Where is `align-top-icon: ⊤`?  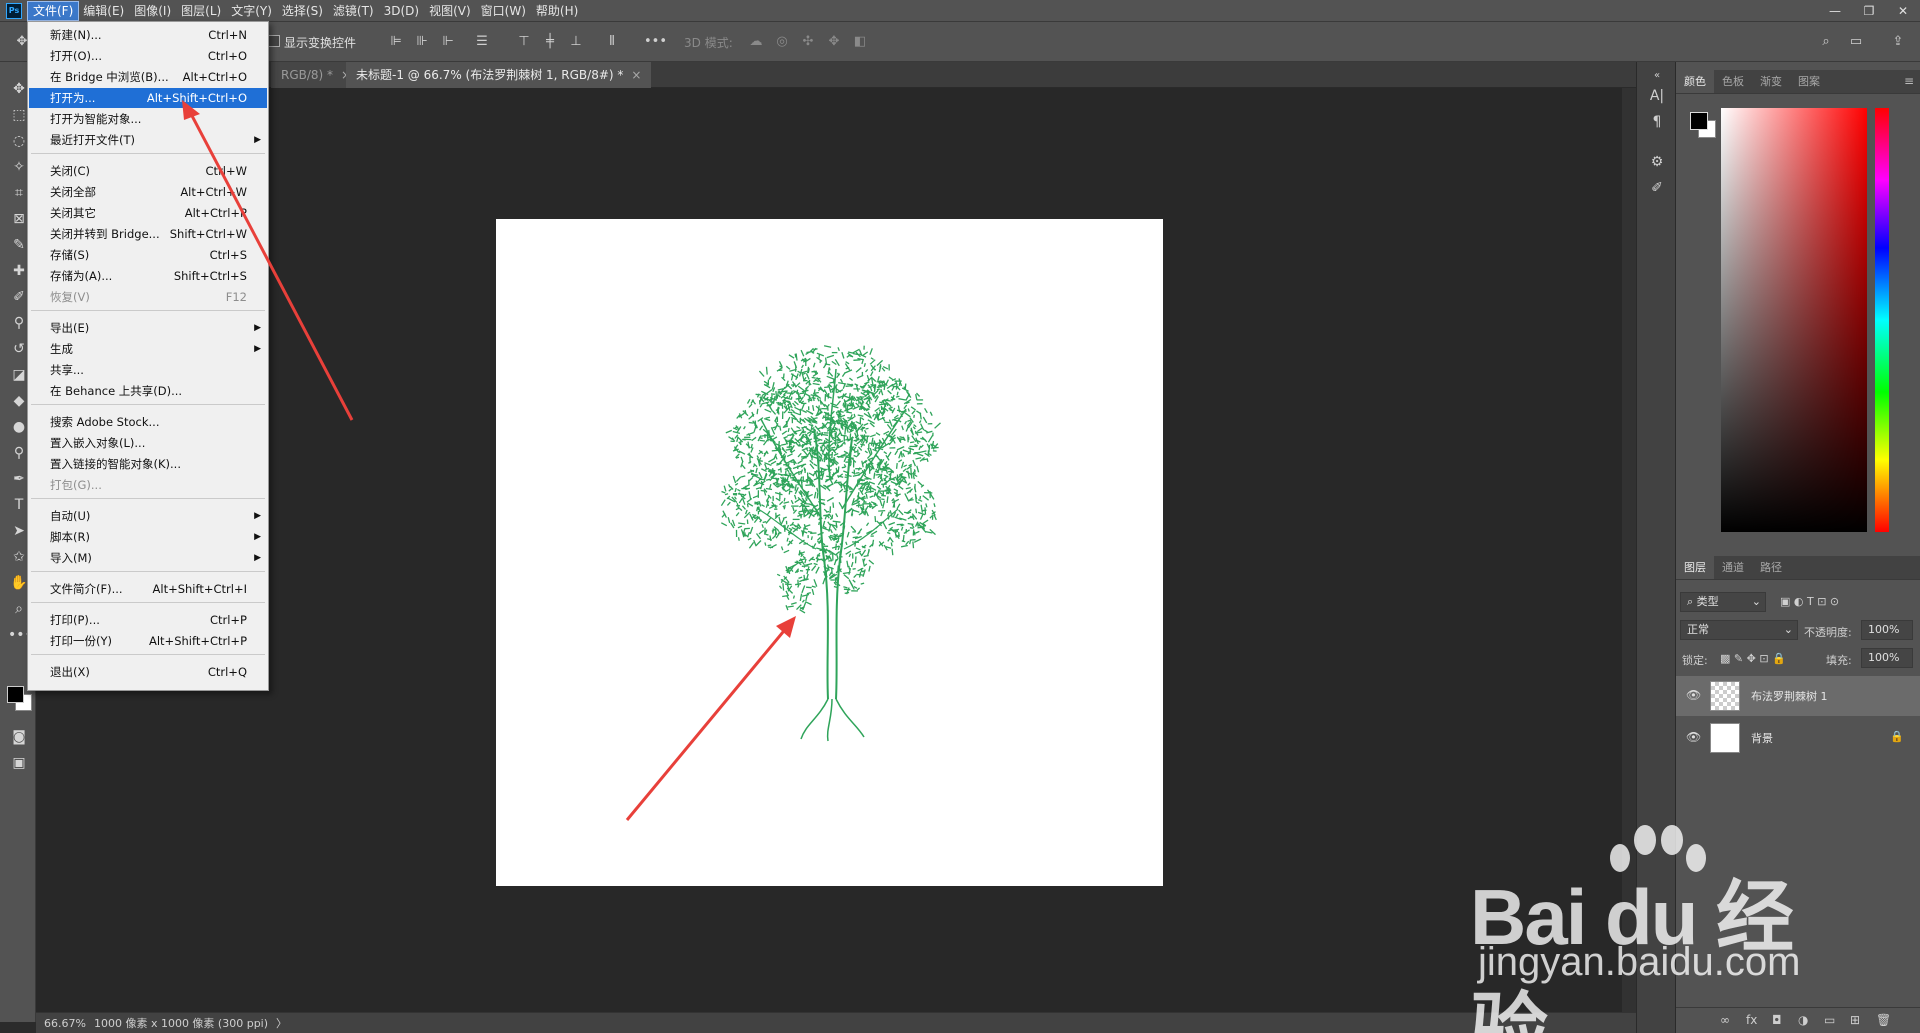 align-top-icon: ⊤ is located at coordinates (524, 42).